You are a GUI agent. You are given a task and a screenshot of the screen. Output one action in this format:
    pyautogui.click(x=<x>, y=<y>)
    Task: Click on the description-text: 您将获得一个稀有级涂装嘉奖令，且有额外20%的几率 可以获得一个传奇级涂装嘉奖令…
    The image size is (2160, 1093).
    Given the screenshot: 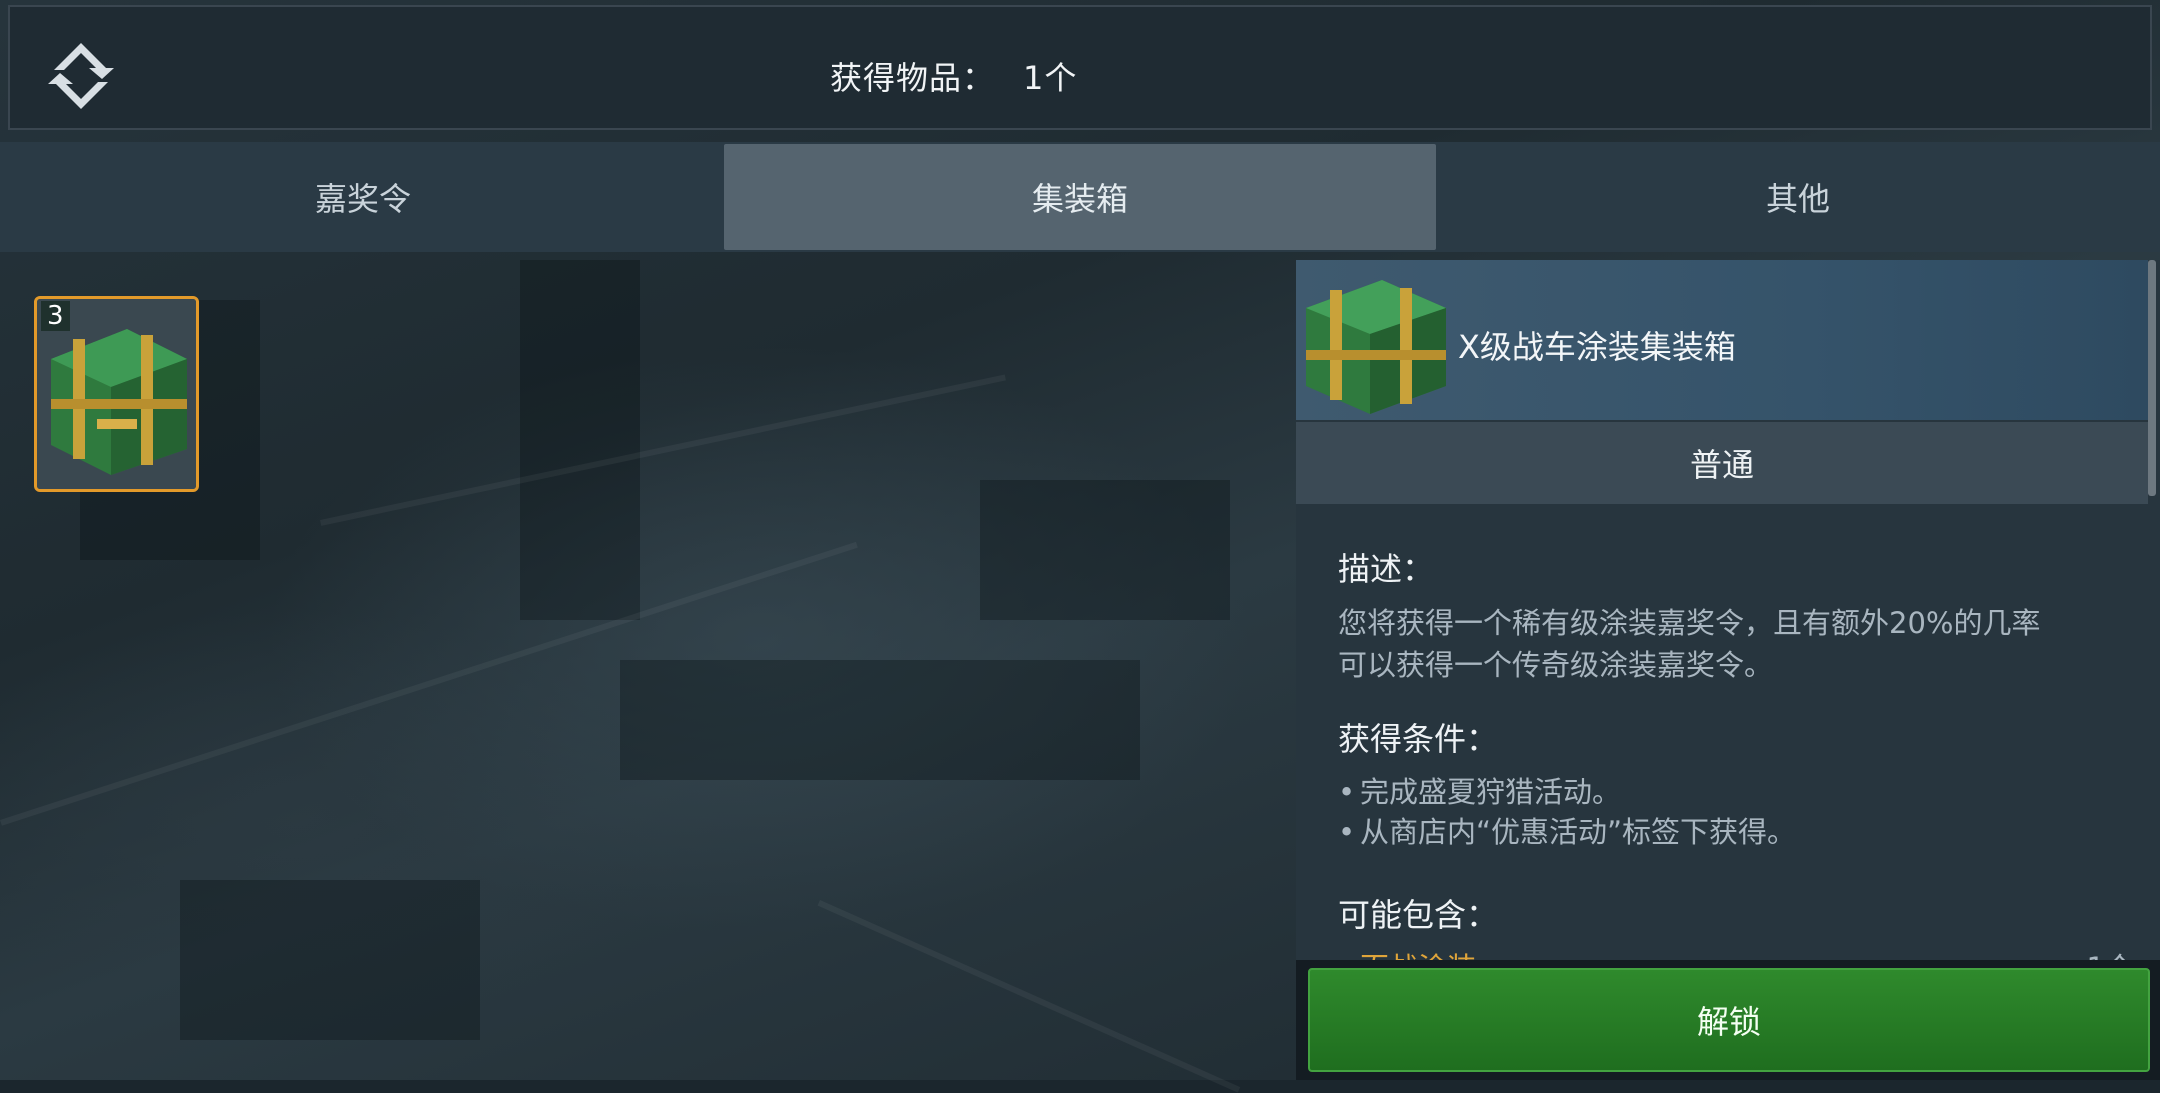 What is the action you would take?
    pyautogui.click(x=1733, y=644)
    